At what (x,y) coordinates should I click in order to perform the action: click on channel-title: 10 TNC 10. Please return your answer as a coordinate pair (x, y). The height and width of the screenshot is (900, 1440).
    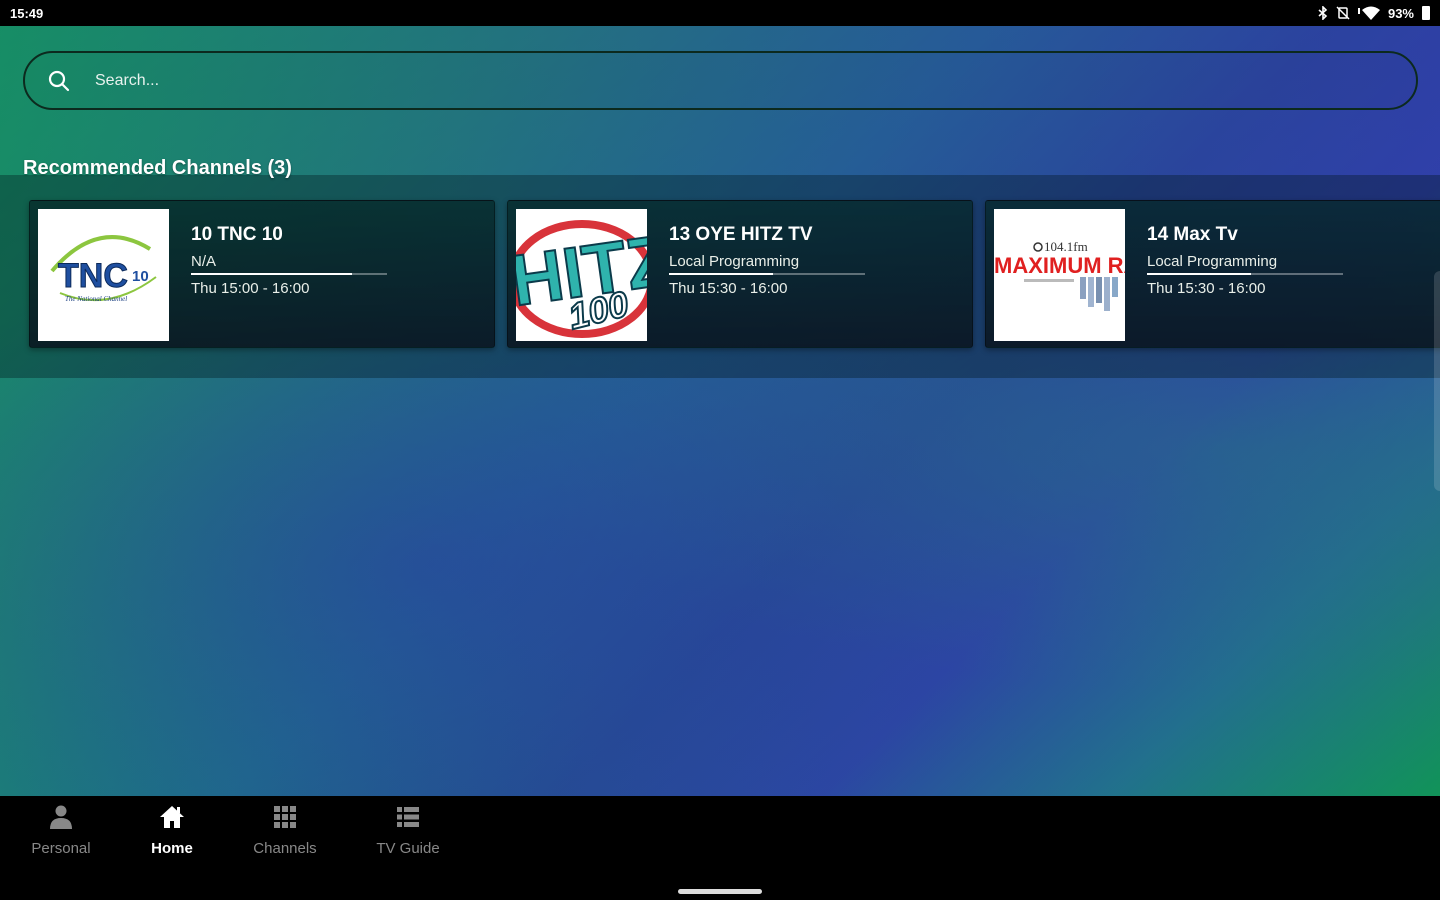
    Looking at the image, I should click on (237, 234).